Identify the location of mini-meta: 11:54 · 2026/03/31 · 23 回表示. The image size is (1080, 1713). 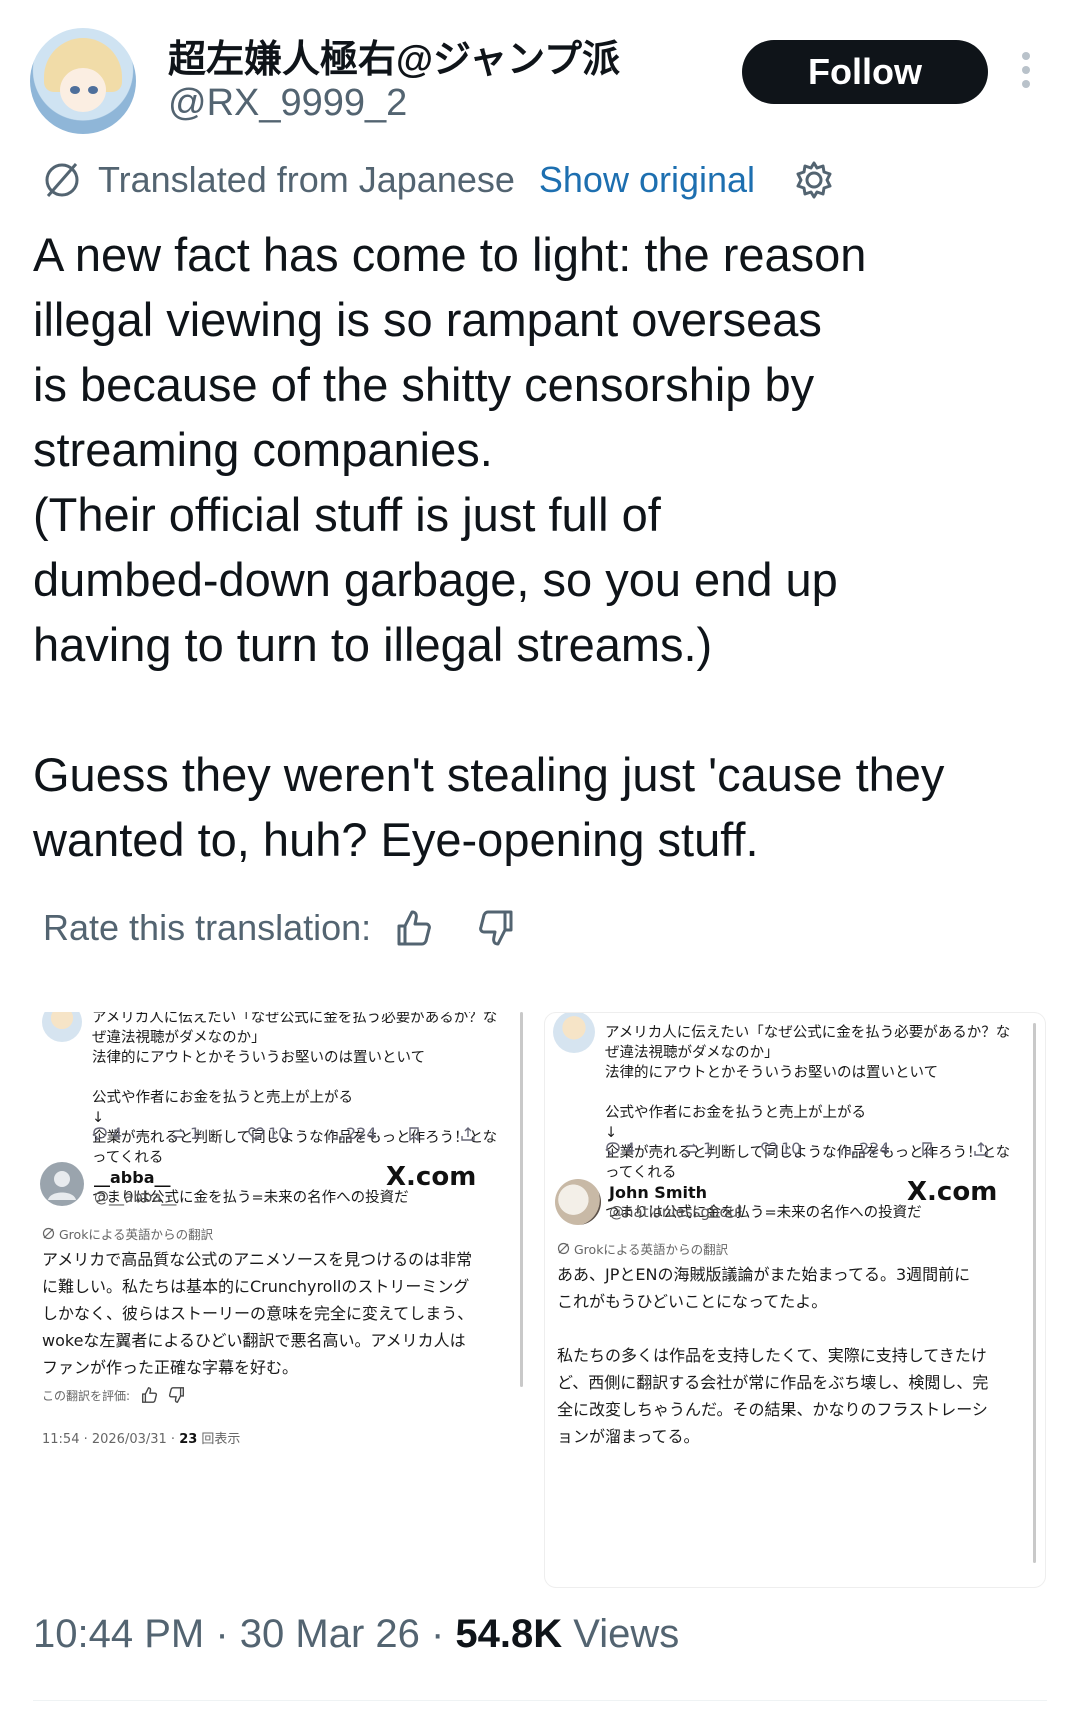
(141, 1439).